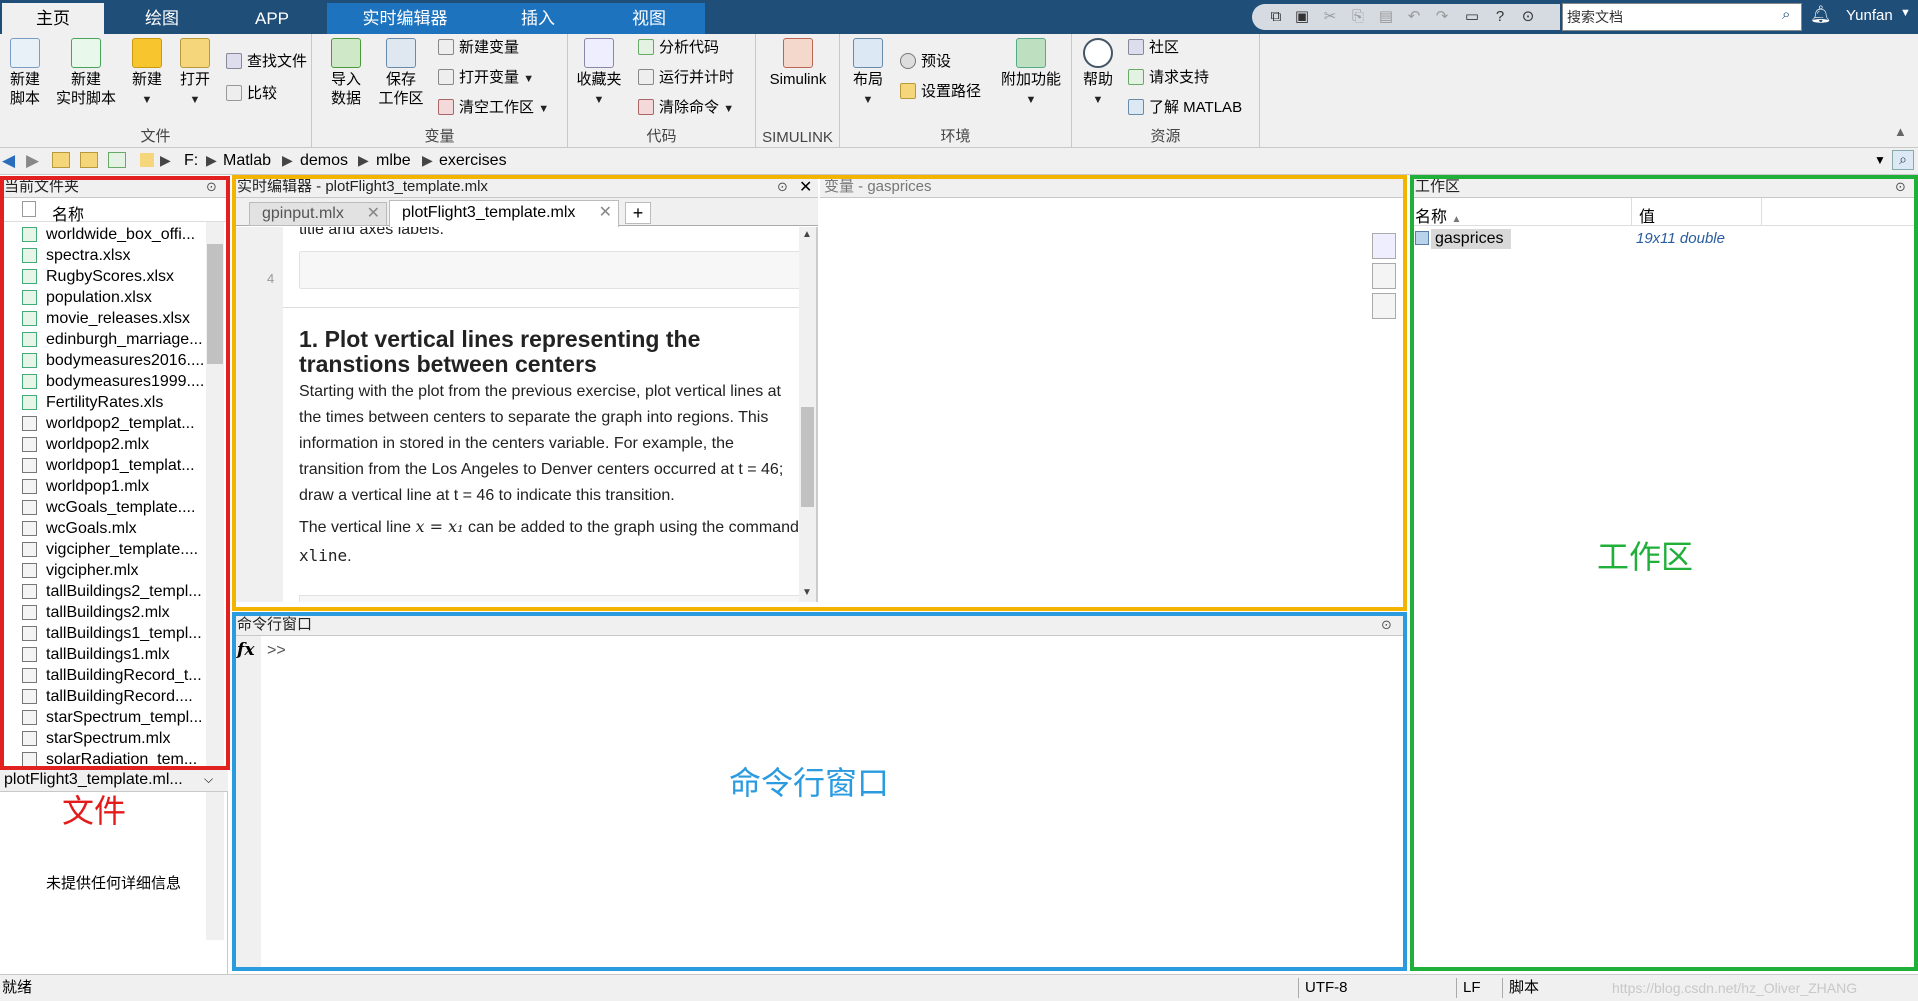  I want to click on breadcrumb-part: Matlab, so click(247, 161).